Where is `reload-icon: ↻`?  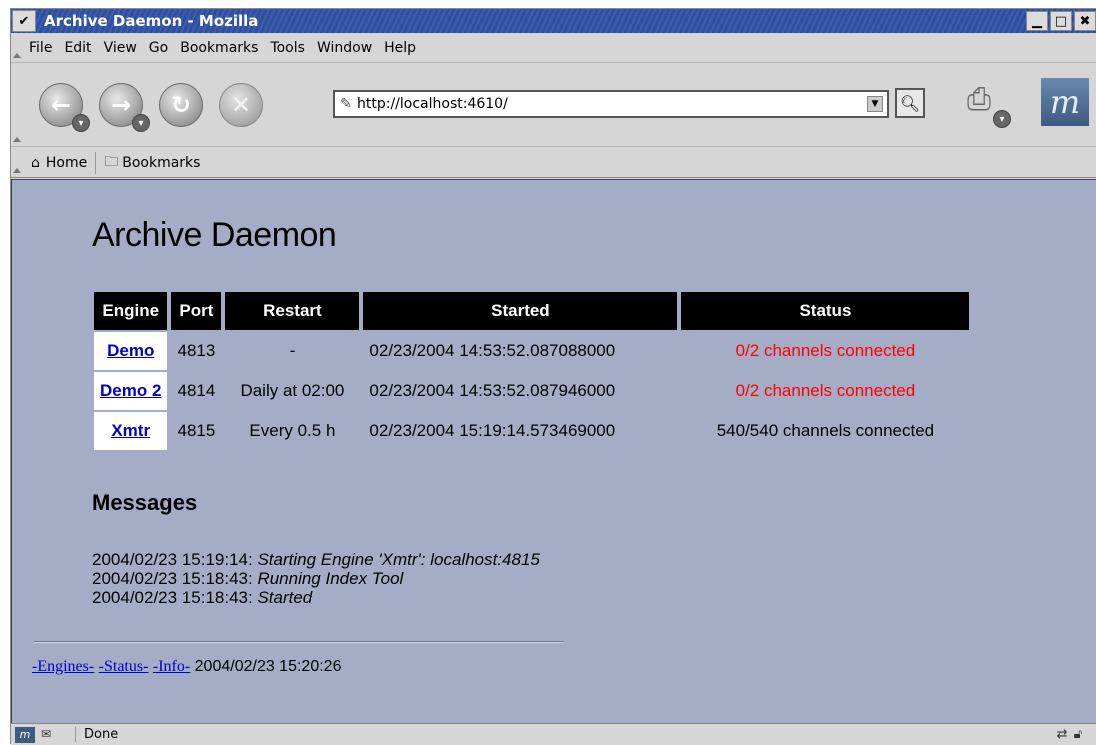 reload-icon: ↻ is located at coordinates (181, 105).